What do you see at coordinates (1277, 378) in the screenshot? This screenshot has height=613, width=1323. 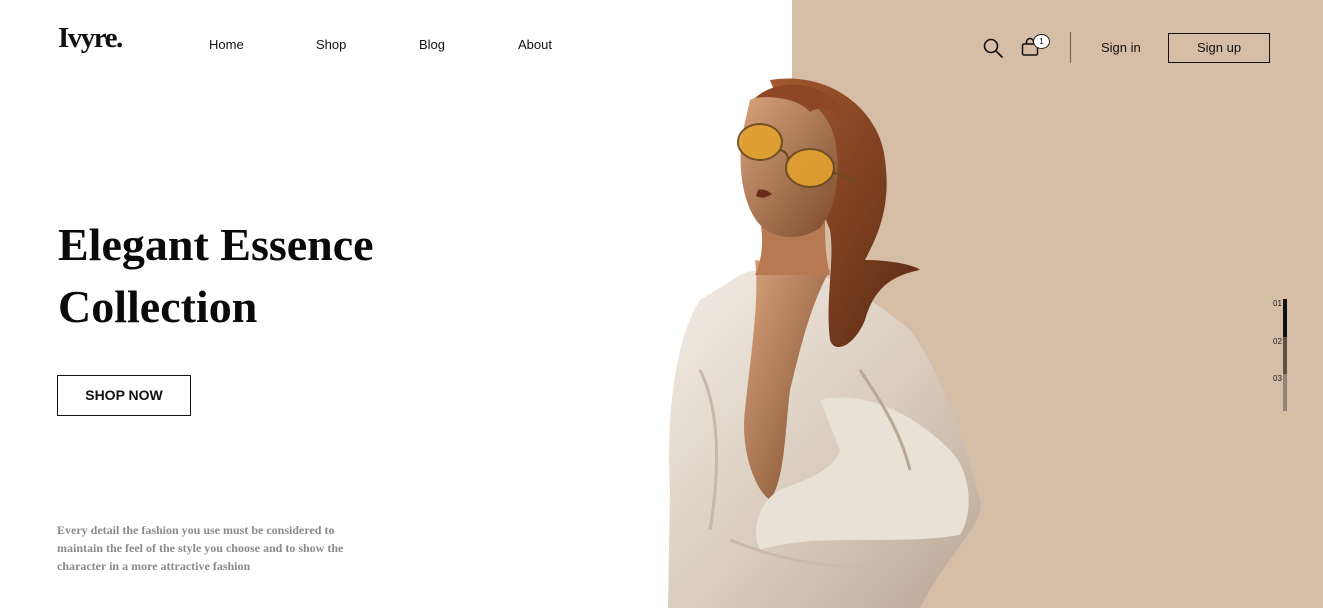 I see `pager-label-03: 03` at bounding box center [1277, 378].